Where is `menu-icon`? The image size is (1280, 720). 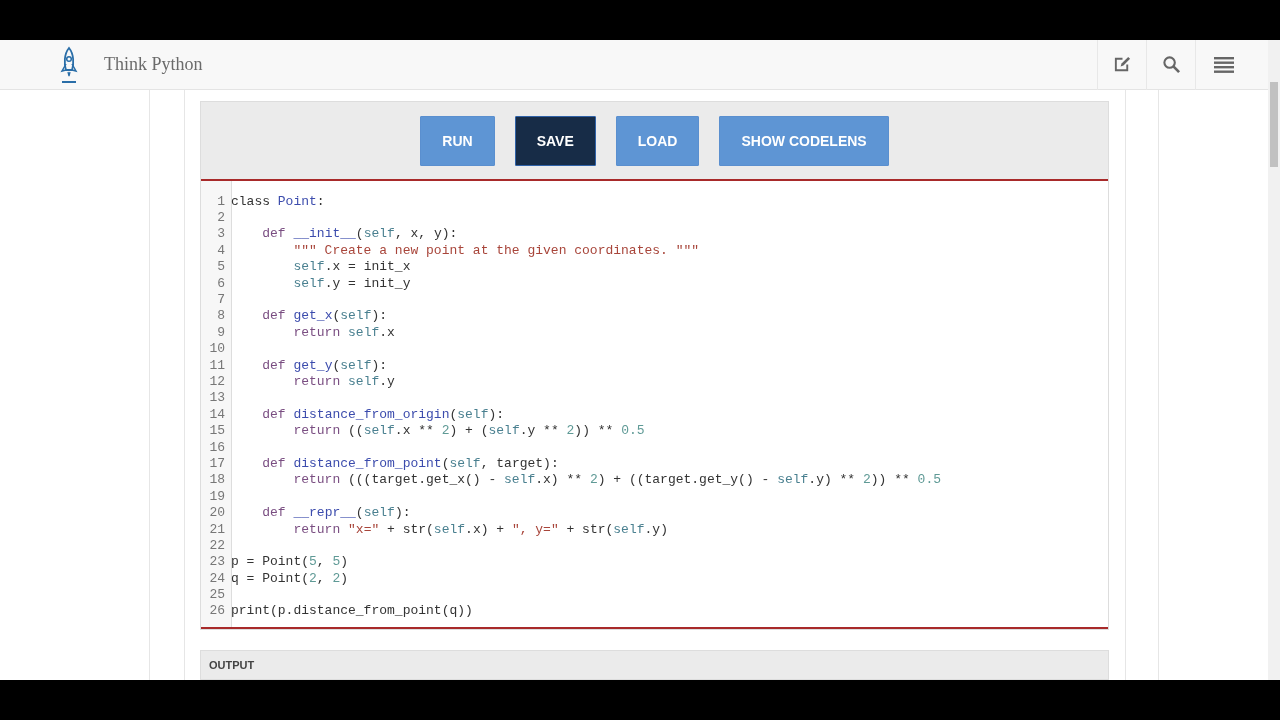
menu-icon is located at coordinates (1224, 64).